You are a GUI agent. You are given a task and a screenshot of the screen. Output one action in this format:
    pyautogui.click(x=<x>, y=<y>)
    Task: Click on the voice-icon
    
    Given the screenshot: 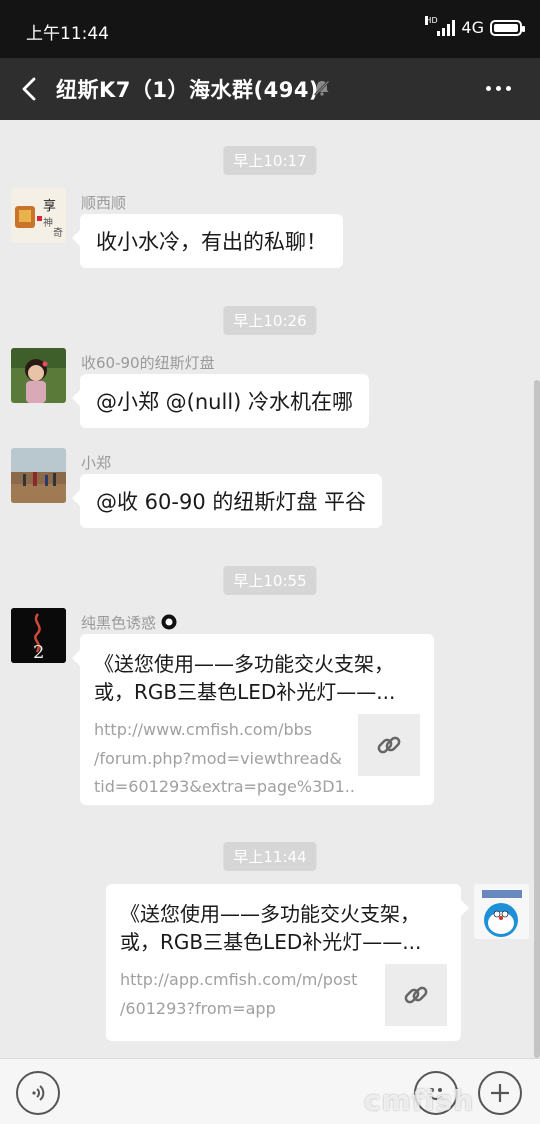 What is the action you would take?
    pyautogui.click(x=38, y=1093)
    